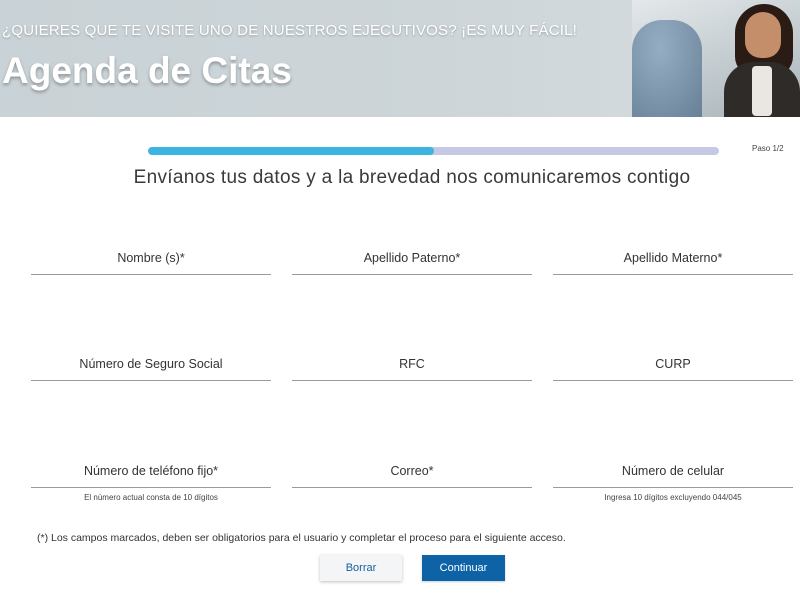  Describe the element at coordinates (716, 58) in the screenshot. I see `hero-photo` at that location.